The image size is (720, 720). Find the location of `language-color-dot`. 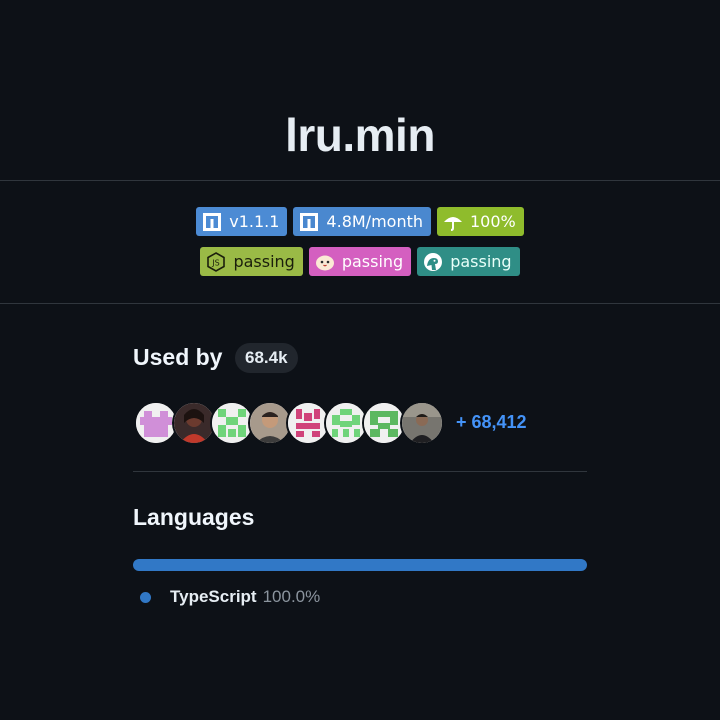

language-color-dot is located at coordinates (145, 597).